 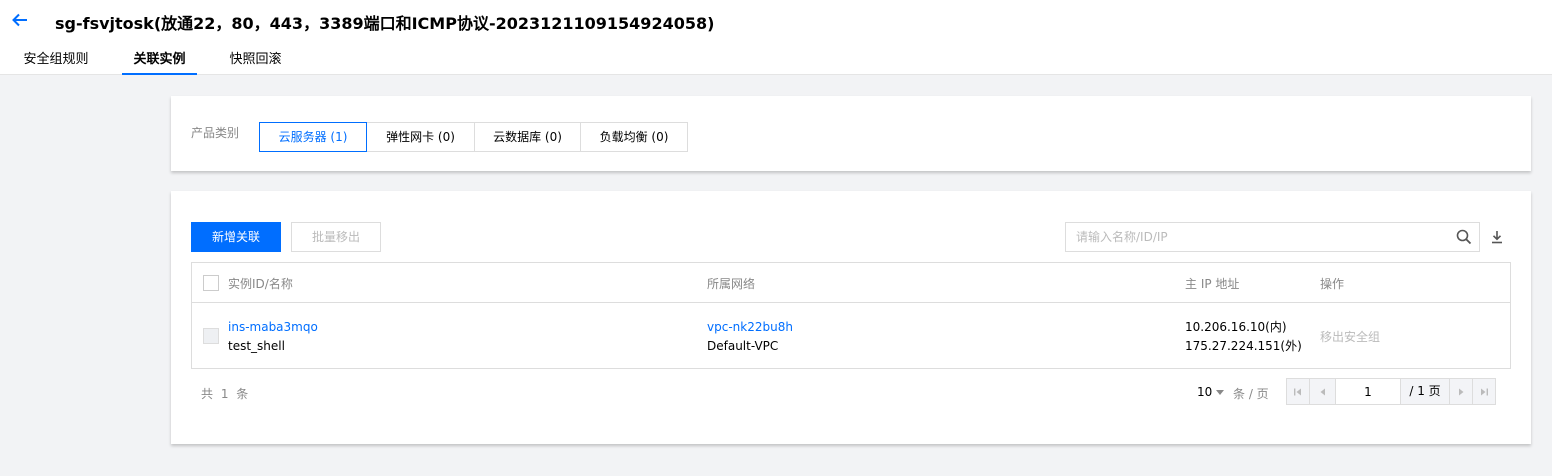 What do you see at coordinates (1220, 392) in the screenshot?
I see `chevron-down-icon` at bounding box center [1220, 392].